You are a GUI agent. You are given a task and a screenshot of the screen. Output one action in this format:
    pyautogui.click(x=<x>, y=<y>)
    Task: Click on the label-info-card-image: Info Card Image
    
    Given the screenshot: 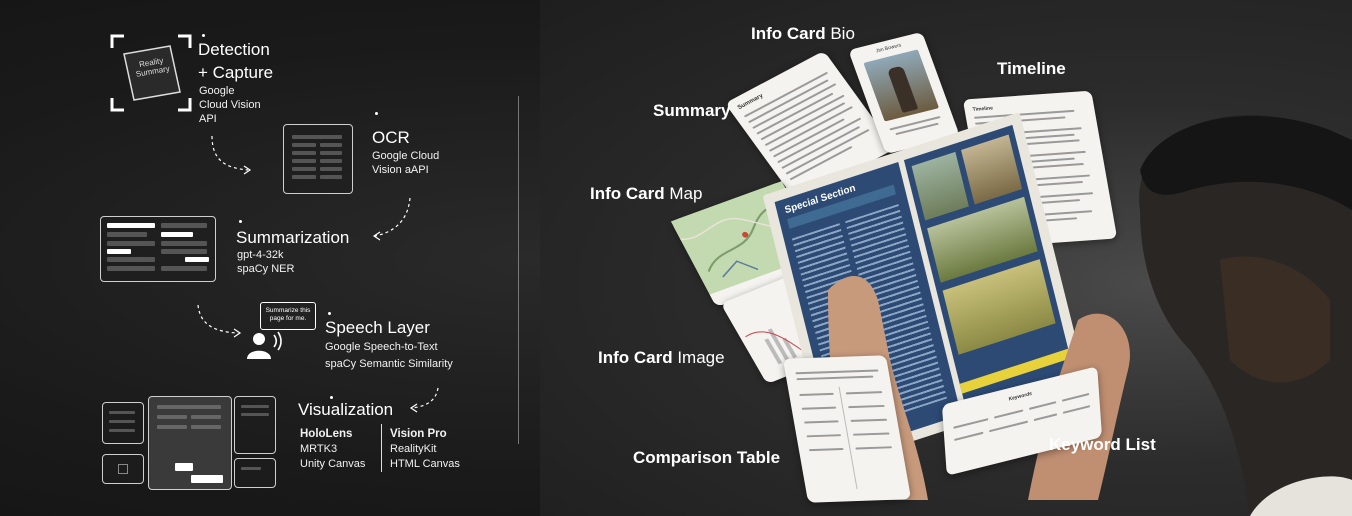 What is the action you would take?
    pyautogui.click(x=661, y=357)
    